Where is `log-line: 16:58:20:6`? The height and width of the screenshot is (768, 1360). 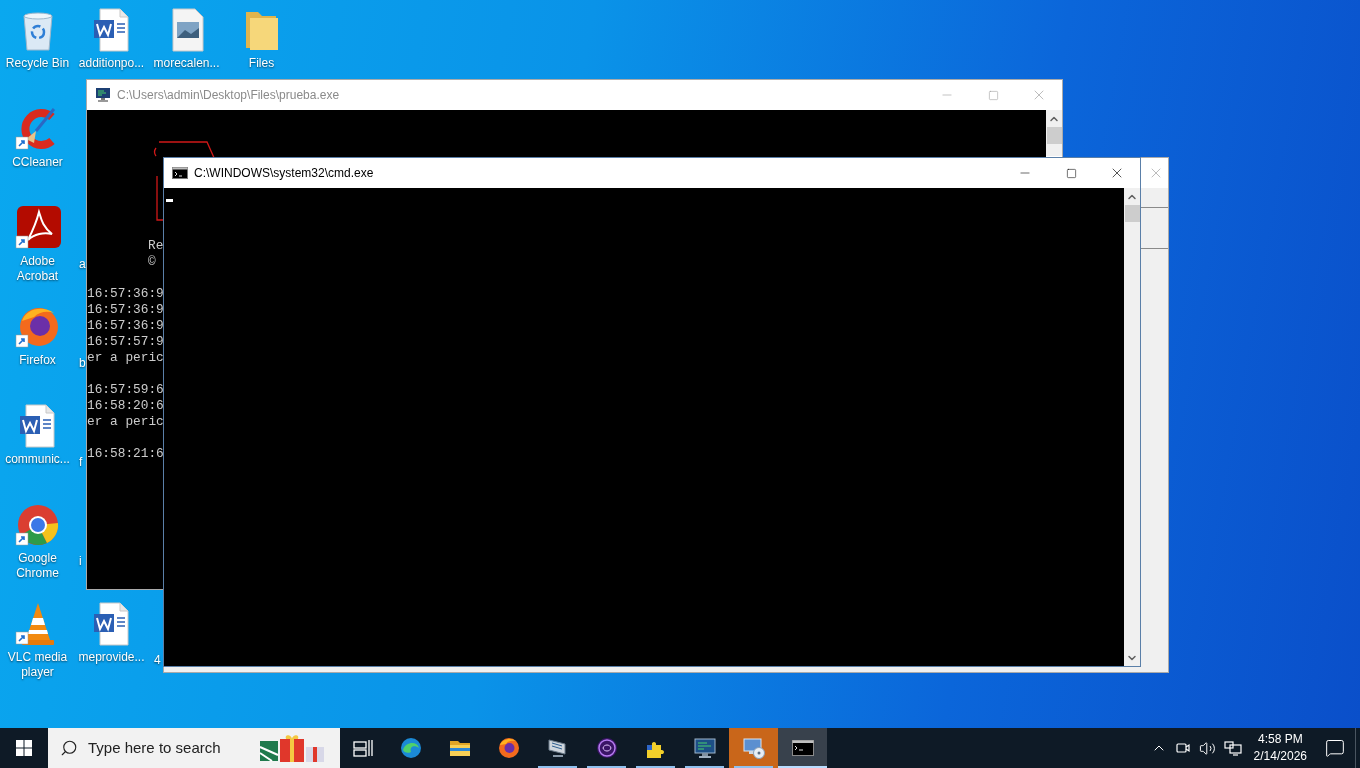 log-line: 16:58:20:6 is located at coordinates (126, 406).